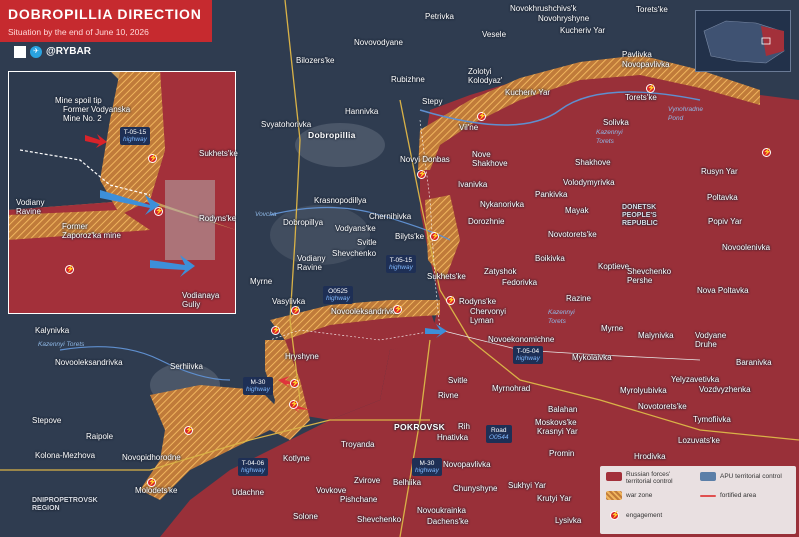 The height and width of the screenshot is (537, 799). Describe the element at coordinates (367, 242) in the screenshot. I see `label-svitle-n: Svitle` at that location.